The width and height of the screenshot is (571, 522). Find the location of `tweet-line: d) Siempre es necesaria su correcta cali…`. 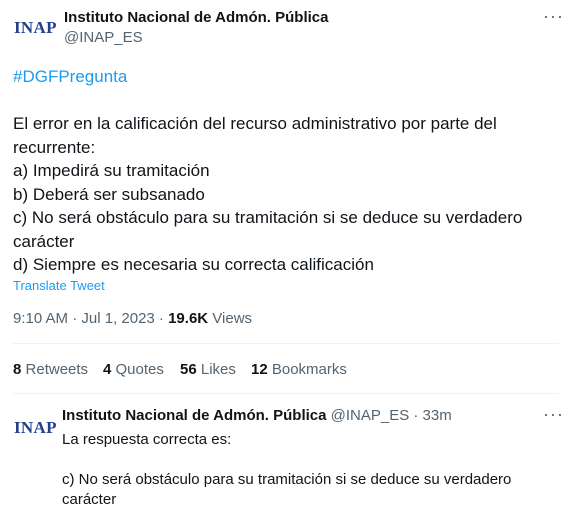

tweet-line: d) Siempre es necesaria su correcta cali… is located at coordinates (193, 264).